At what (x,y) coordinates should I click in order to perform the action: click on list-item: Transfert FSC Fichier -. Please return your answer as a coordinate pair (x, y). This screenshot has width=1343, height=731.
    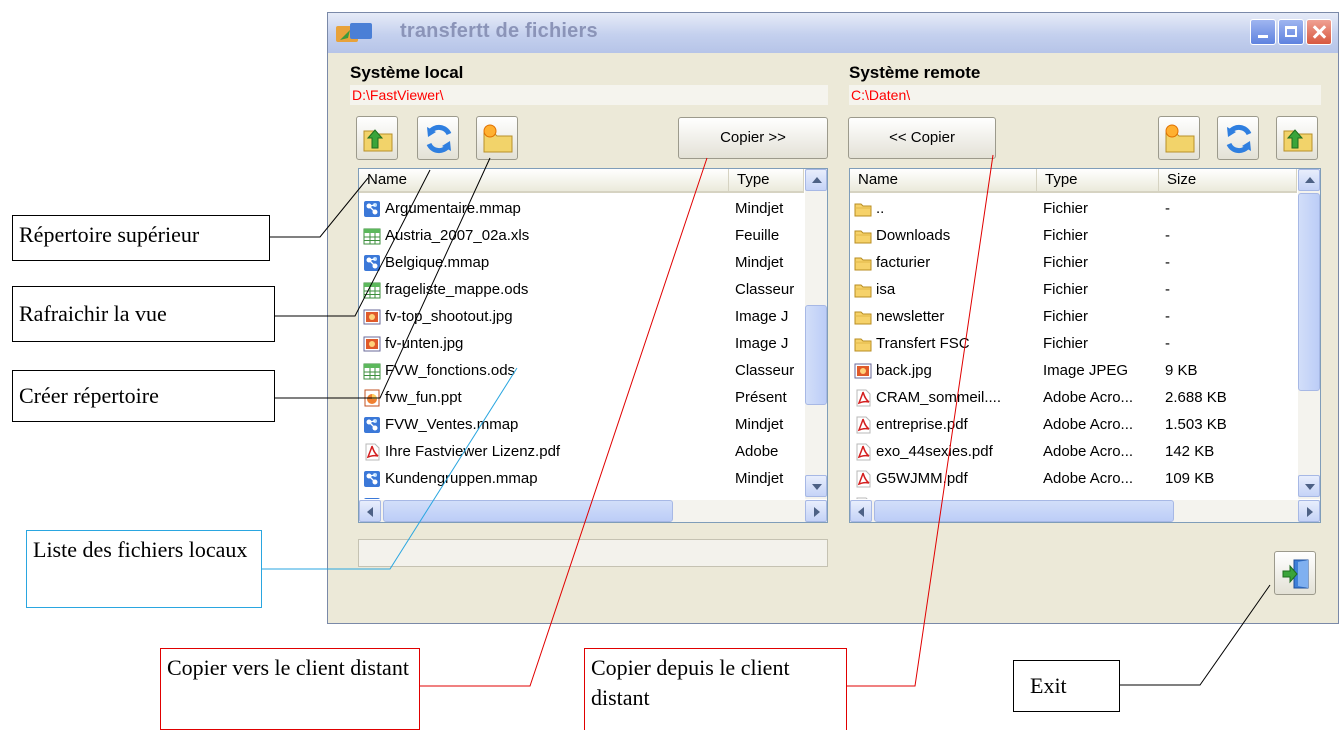
    Looking at the image, I should click on (1073, 343).